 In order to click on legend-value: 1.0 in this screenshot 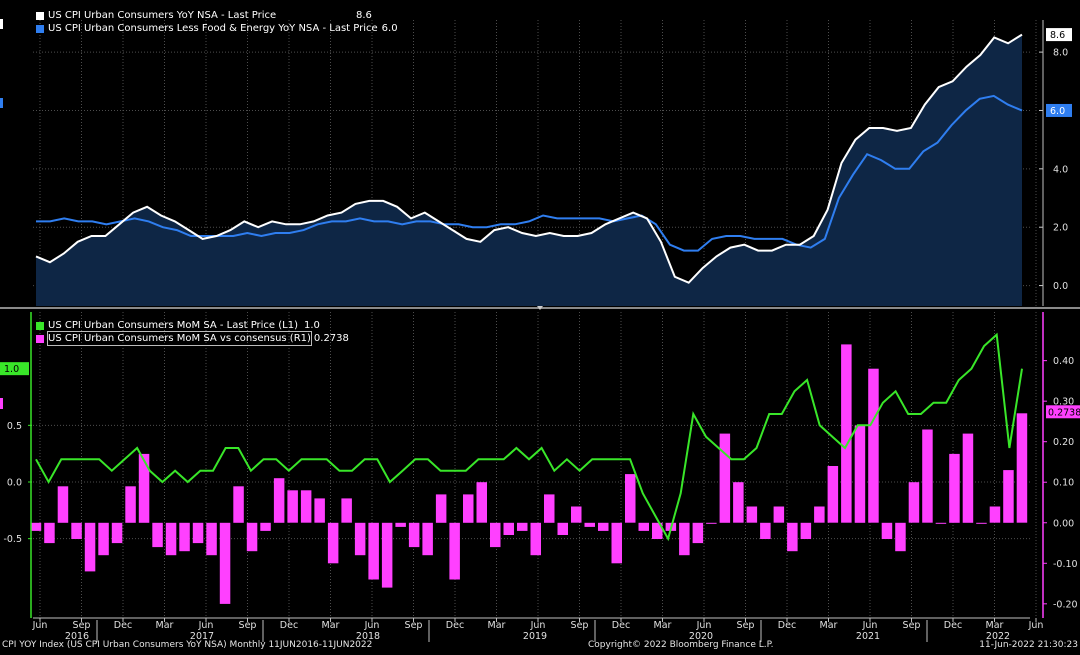, I will do `click(312, 325)`.